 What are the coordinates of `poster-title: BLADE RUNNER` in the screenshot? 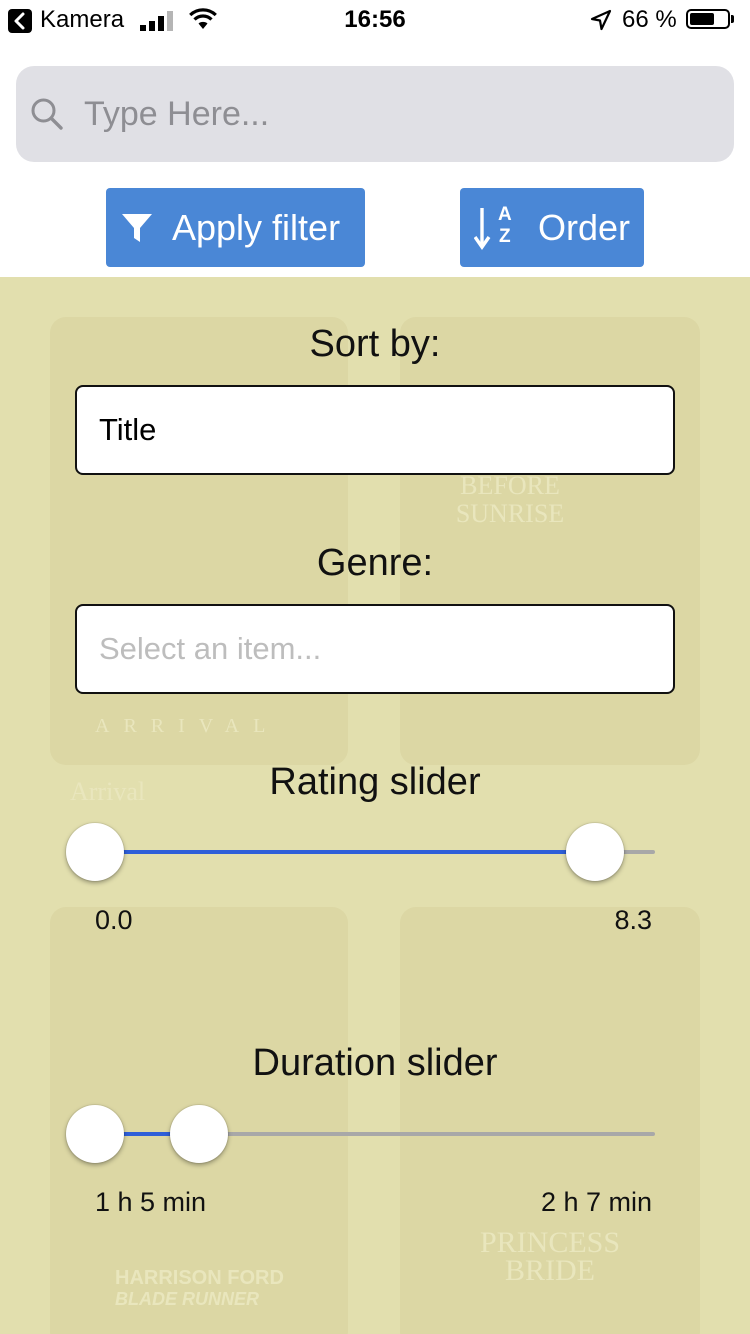 It's located at (187, 1299).